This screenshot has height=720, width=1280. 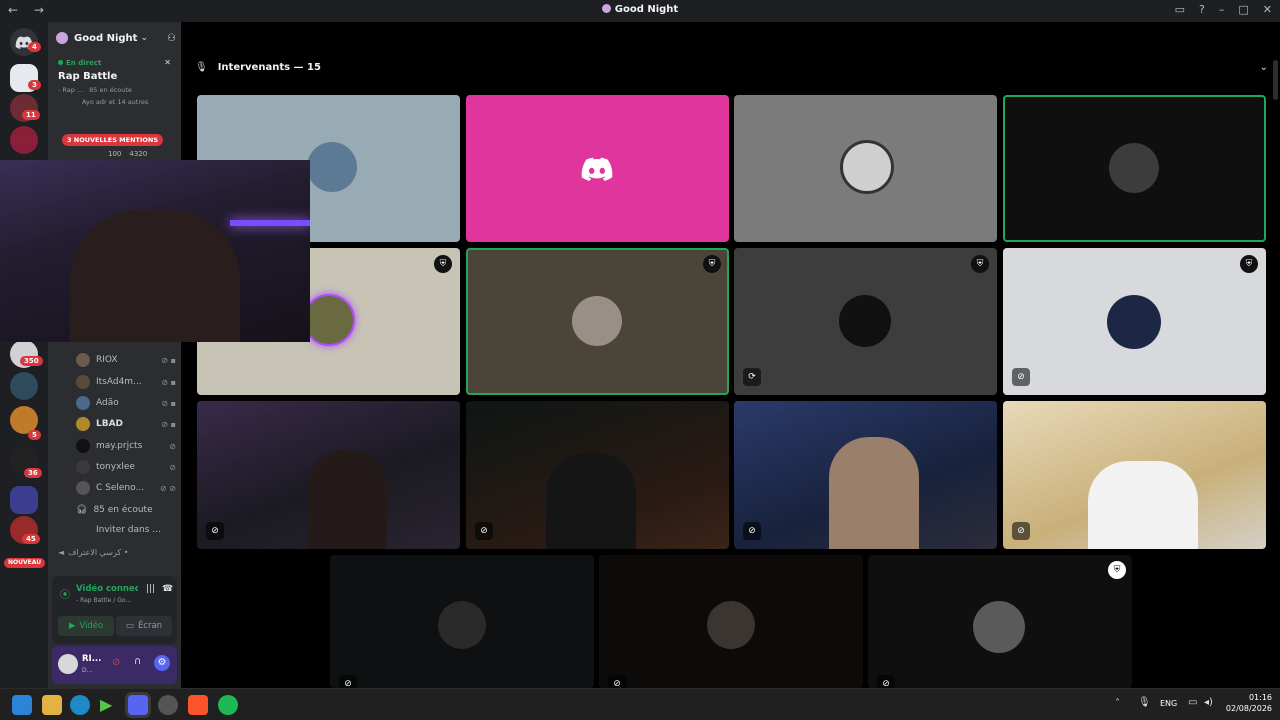 I want to click on speaker-tile: ⛨, so click(x=597, y=321).